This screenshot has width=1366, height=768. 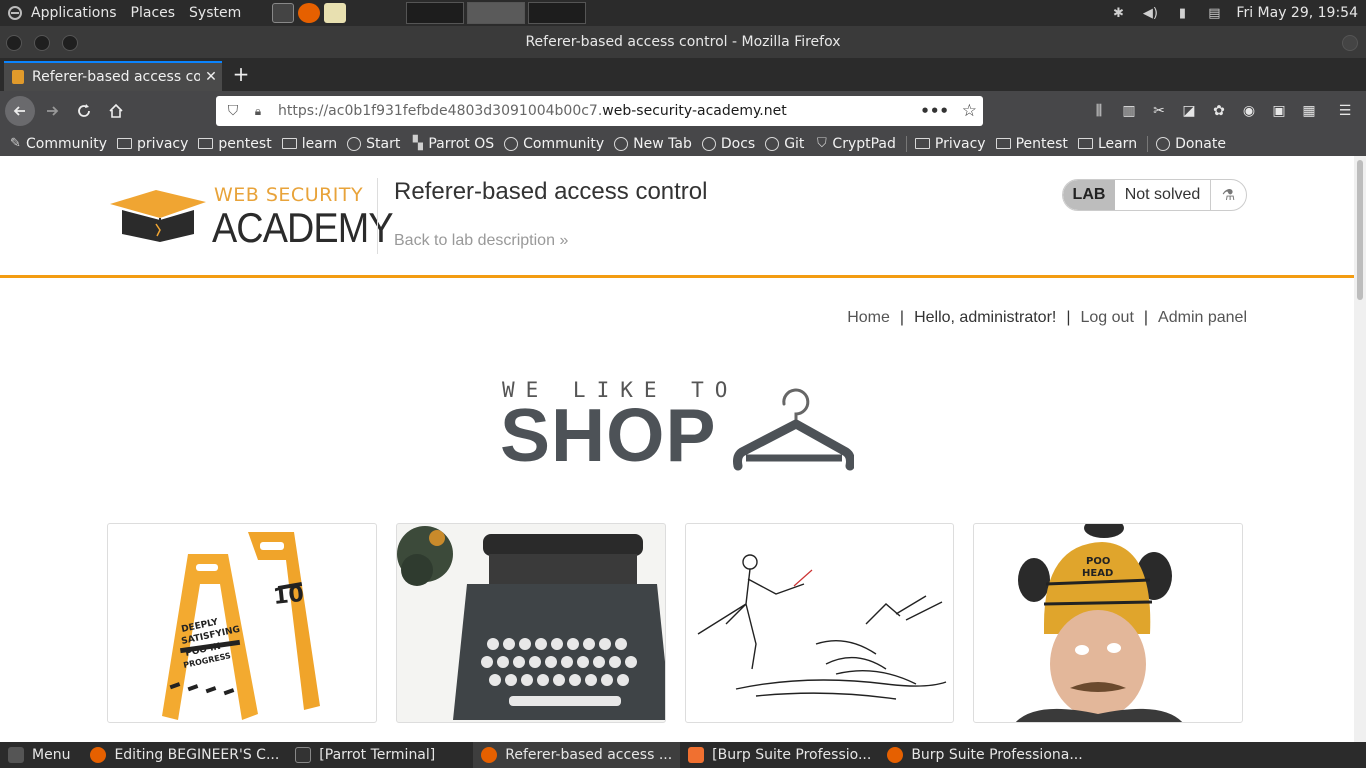 What do you see at coordinates (289, 195) in the screenshot?
I see `logo-text-top: WEB SECURITY` at bounding box center [289, 195].